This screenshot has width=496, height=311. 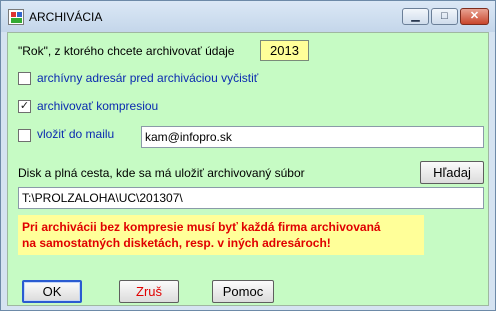 I want to click on minimize-button: ▁, so click(x=415, y=16).